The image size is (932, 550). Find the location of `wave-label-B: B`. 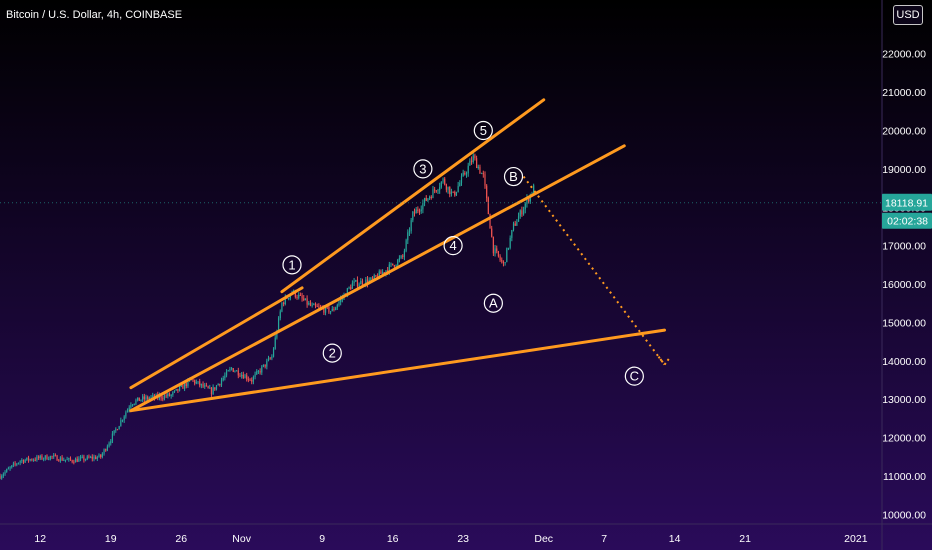

wave-label-B: B is located at coordinates (513, 176).